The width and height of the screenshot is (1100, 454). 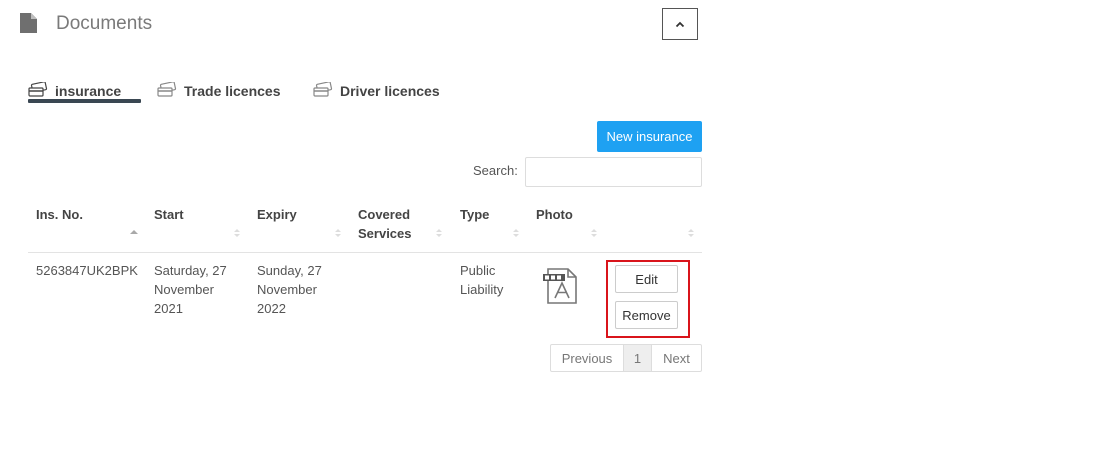 I want to click on column-header-type: Type, so click(x=490, y=214).